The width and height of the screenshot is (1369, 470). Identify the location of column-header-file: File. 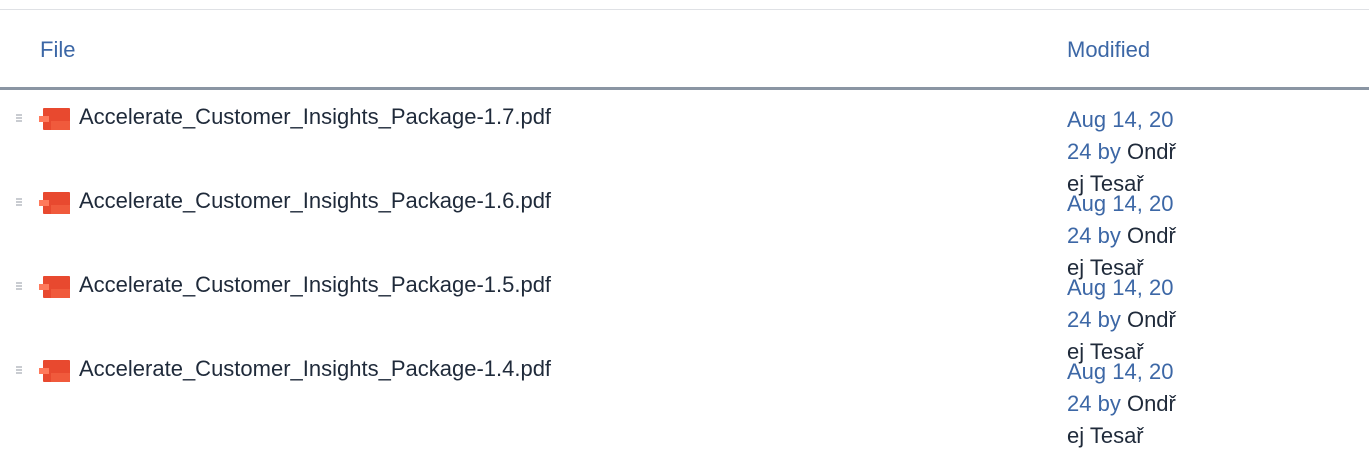
(57, 50).